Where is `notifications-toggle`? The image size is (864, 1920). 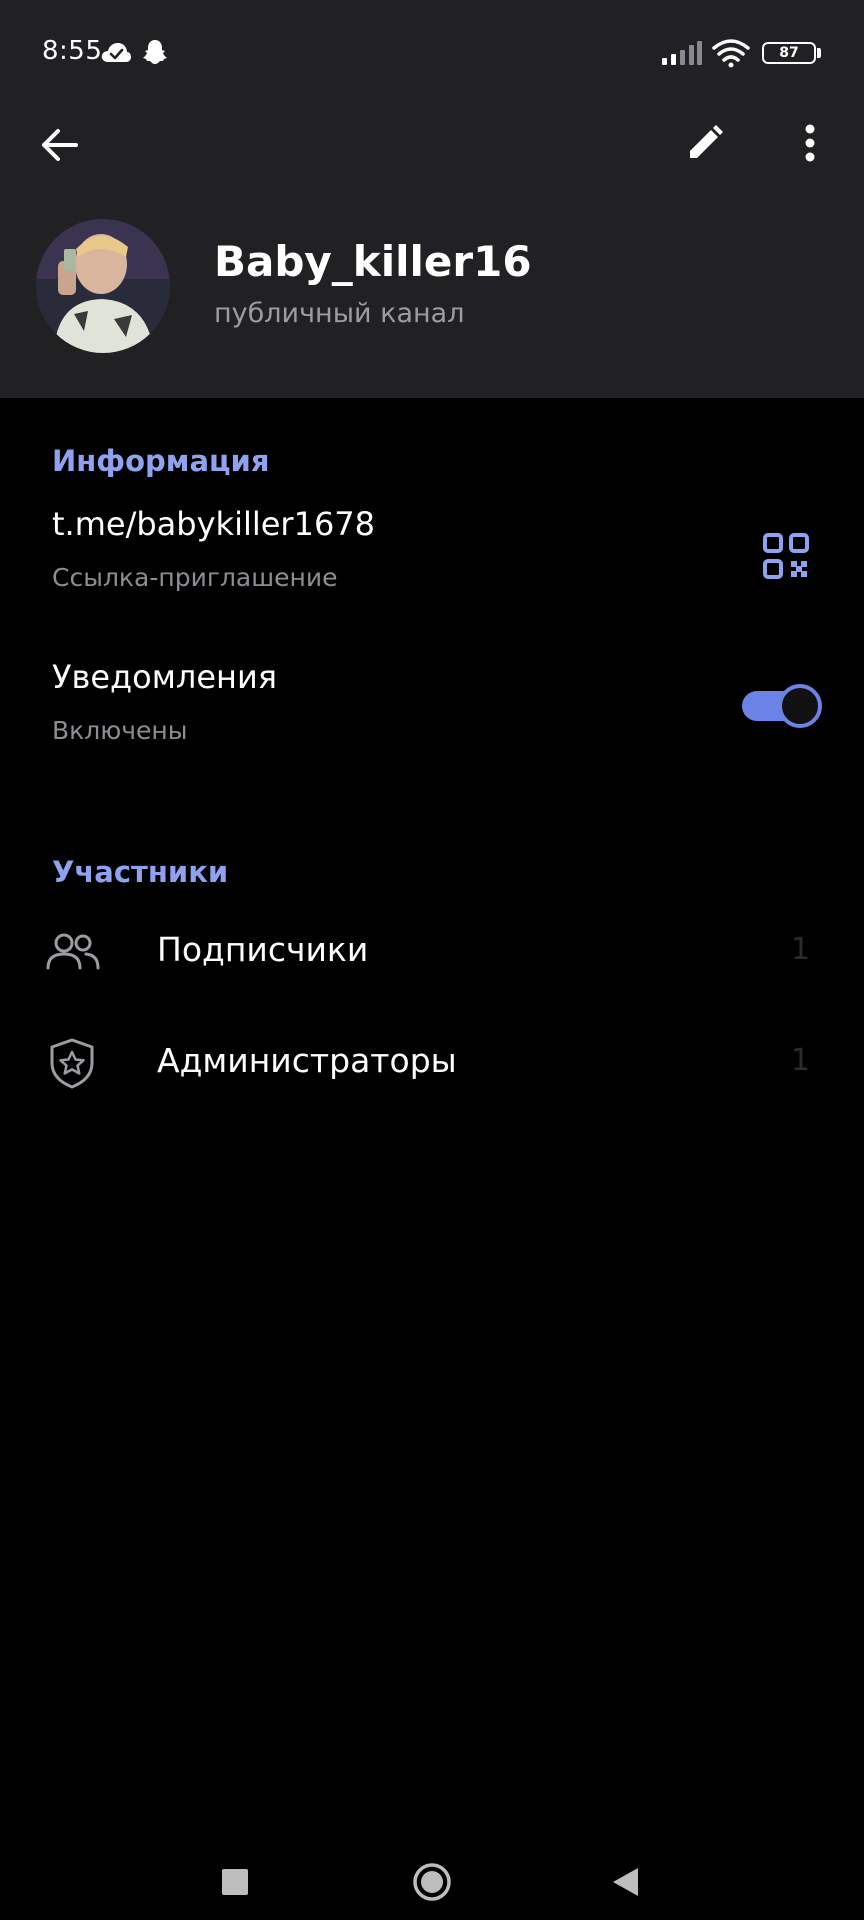
notifications-toggle is located at coordinates (782, 706).